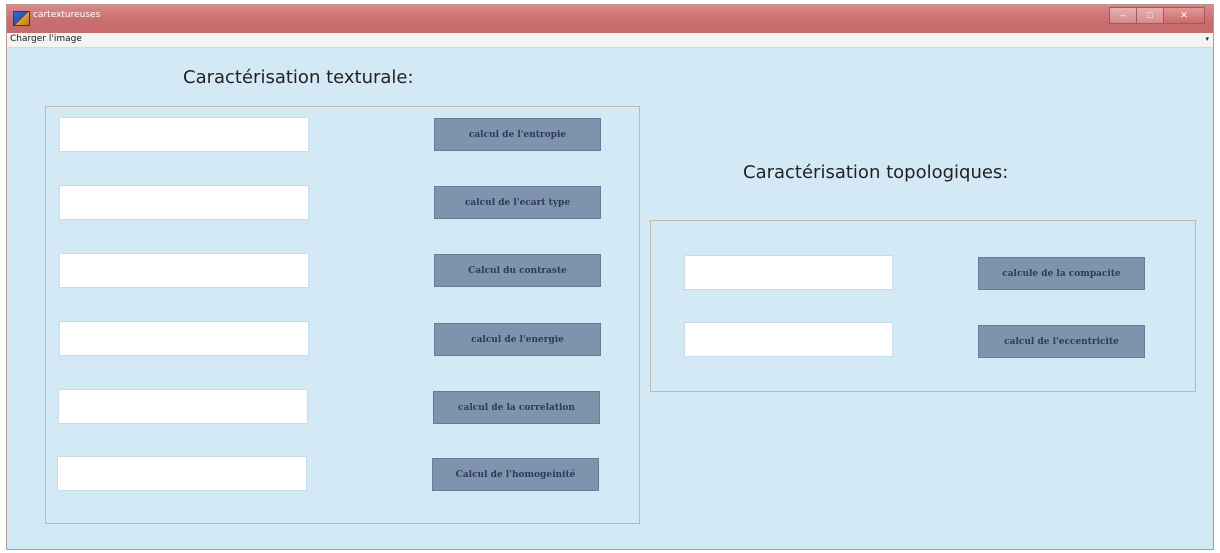 The width and height of the screenshot is (1220, 553). I want to click on maximize-button: □, so click(1150, 15).